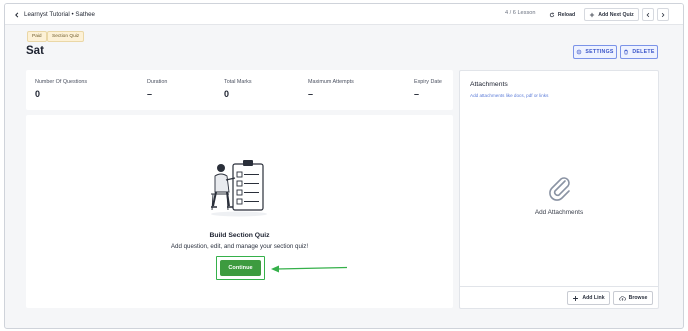 The height and width of the screenshot is (331, 688). What do you see at coordinates (489, 84) in the screenshot?
I see `attachments-title: Attachments` at bounding box center [489, 84].